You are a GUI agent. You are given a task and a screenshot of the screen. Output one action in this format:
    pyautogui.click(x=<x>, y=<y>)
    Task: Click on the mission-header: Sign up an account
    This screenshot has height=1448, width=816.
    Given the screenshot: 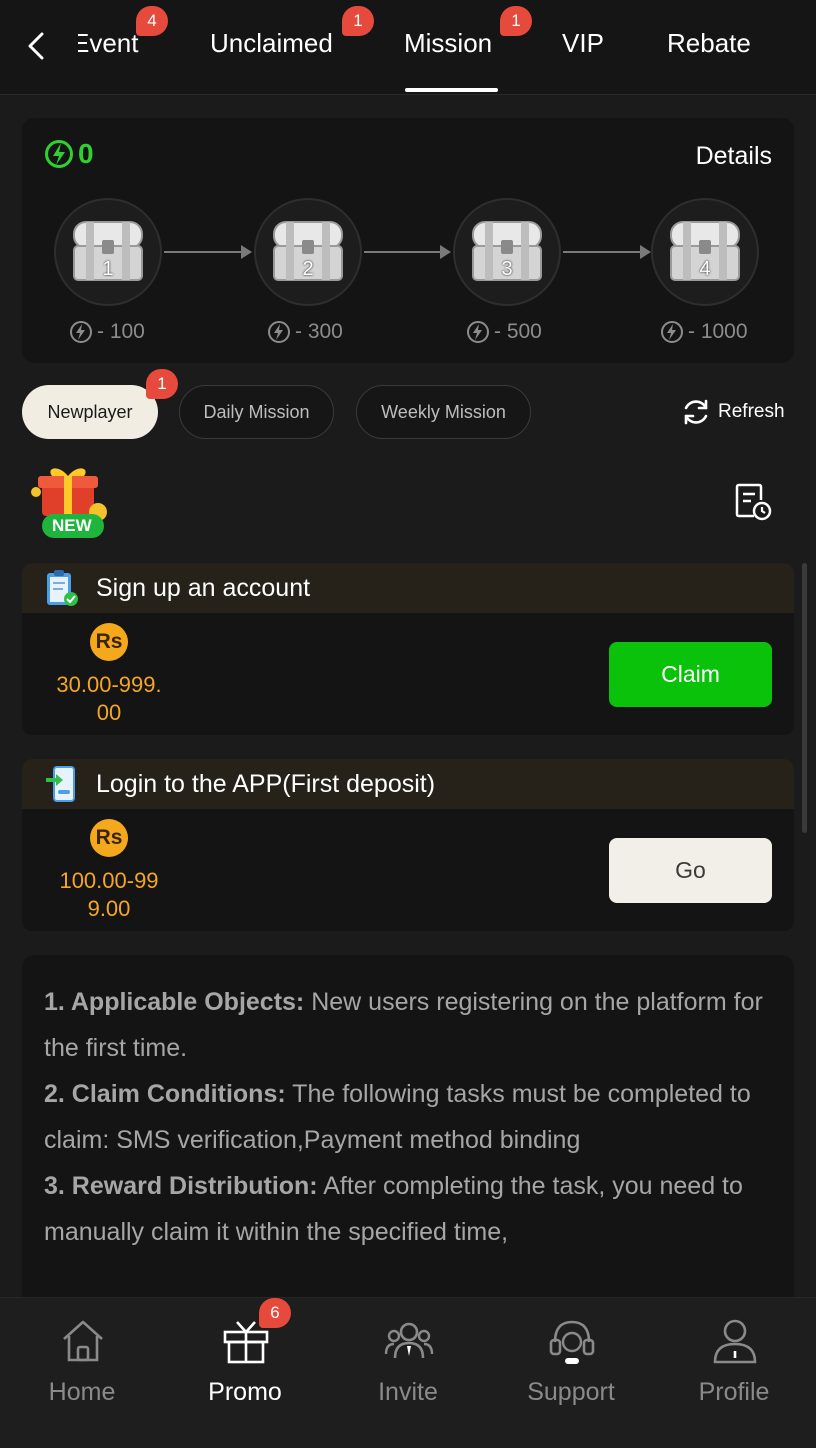 What is the action you would take?
    pyautogui.click(x=408, y=588)
    